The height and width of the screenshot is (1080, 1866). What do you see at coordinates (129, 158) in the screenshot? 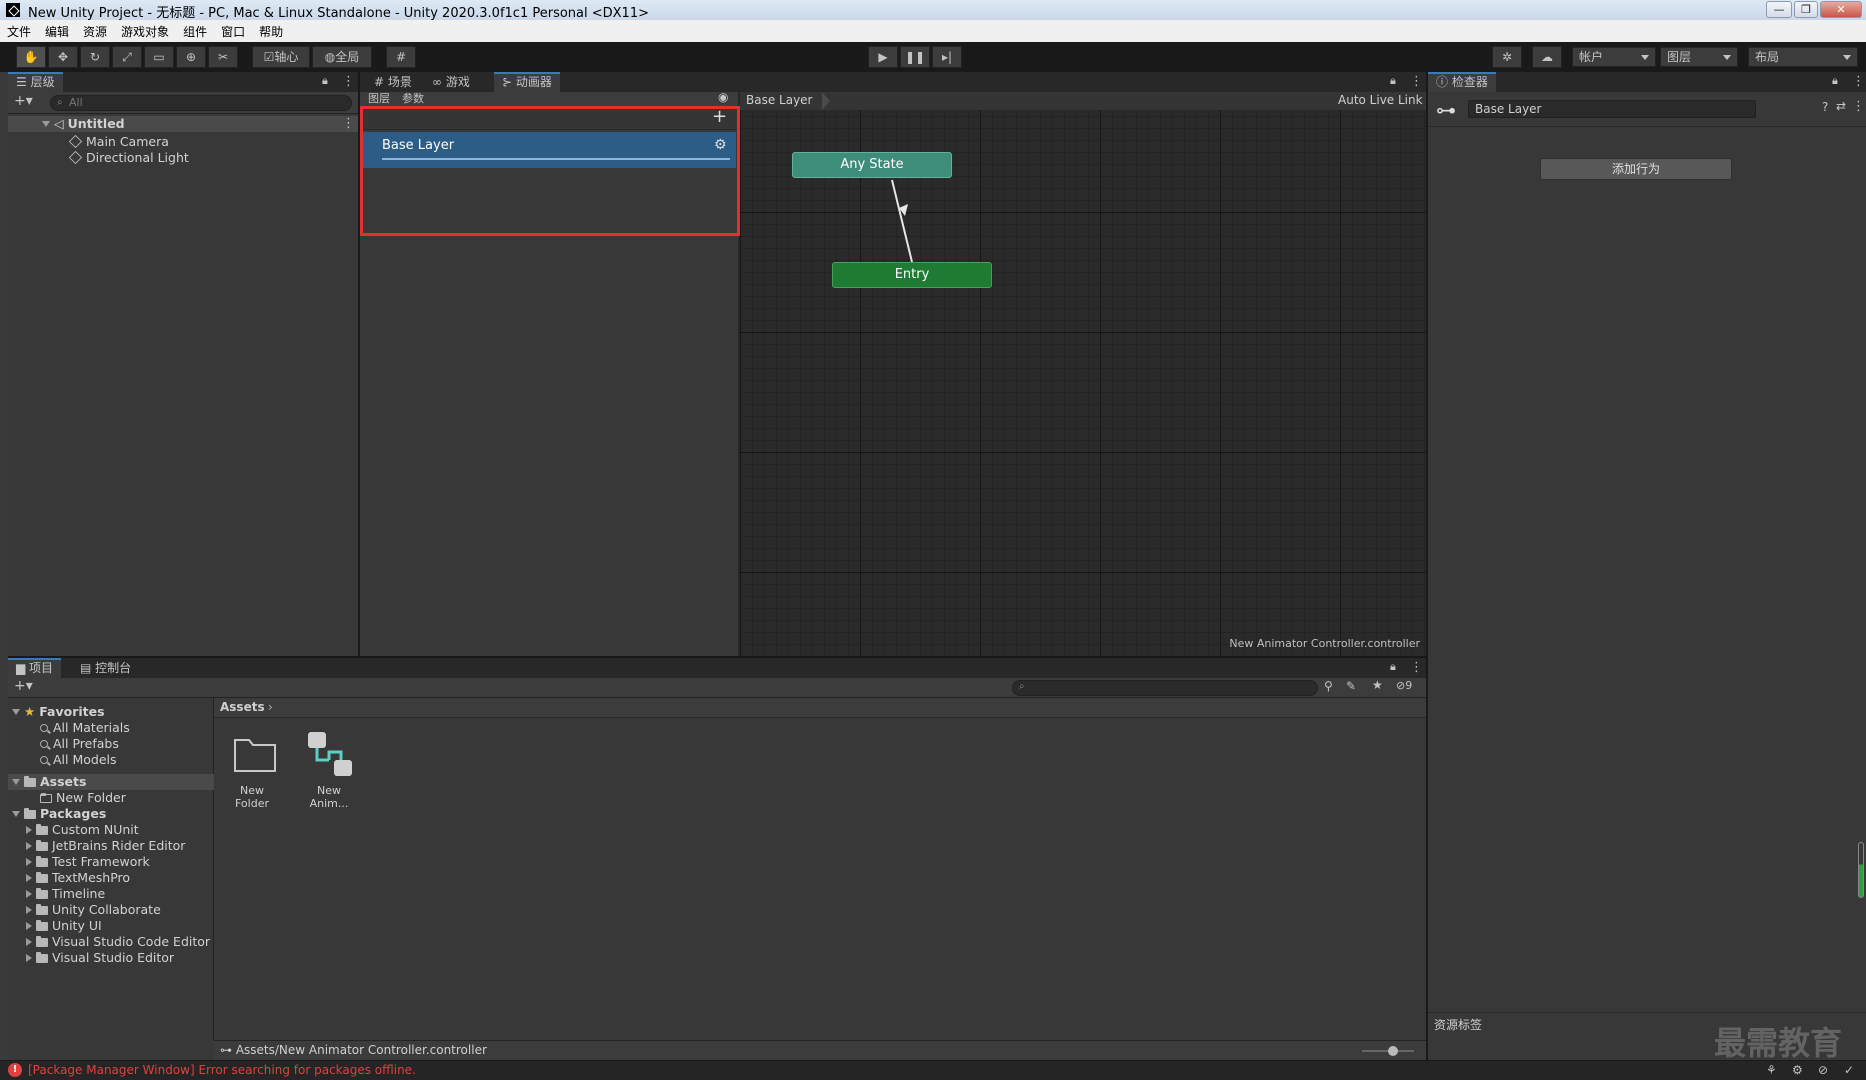
I see `hierarchy-item-directional-light: Directional Light` at bounding box center [129, 158].